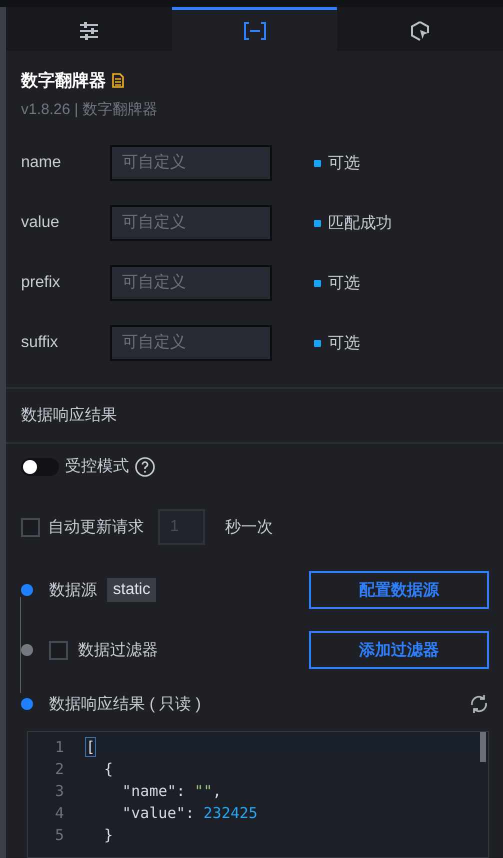 The image size is (503, 858). What do you see at coordinates (97, 467) in the screenshot?
I see `toggle-label: 受控模式` at bounding box center [97, 467].